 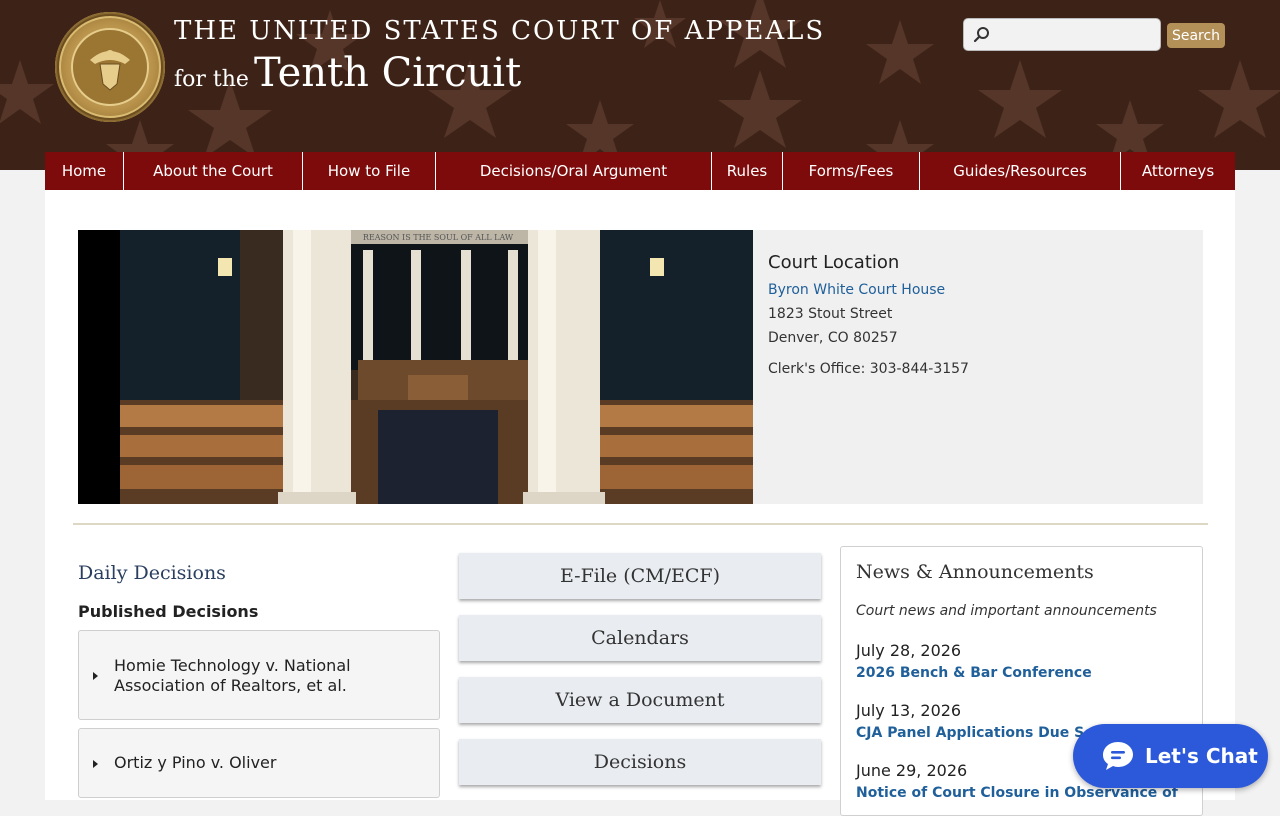 What do you see at coordinates (388, 73) in the screenshot?
I see `title-main: Tenth Circuit` at bounding box center [388, 73].